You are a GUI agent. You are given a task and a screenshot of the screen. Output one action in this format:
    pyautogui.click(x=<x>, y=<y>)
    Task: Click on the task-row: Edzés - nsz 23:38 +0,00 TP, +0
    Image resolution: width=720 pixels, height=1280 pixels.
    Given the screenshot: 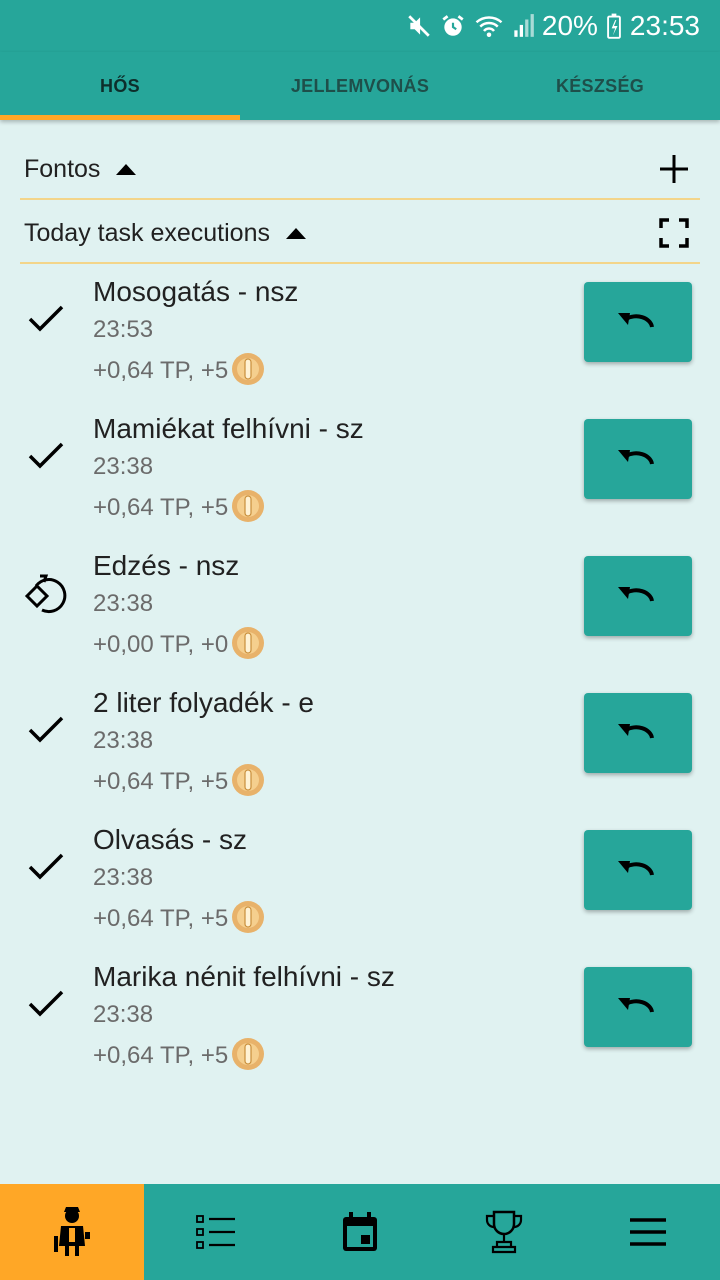 What is the action you would take?
    pyautogui.click(x=360, y=618)
    